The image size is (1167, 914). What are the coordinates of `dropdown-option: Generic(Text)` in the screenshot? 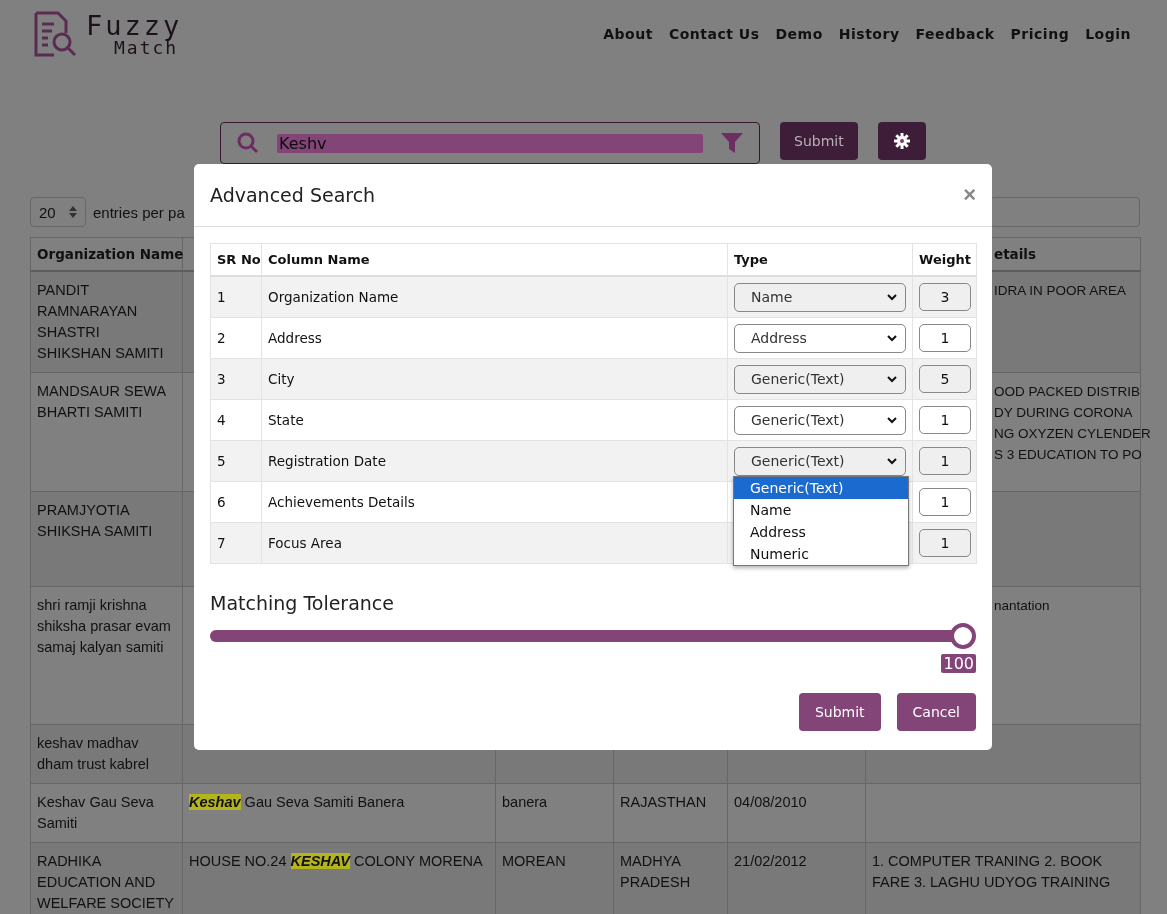 It's located at (821, 488).